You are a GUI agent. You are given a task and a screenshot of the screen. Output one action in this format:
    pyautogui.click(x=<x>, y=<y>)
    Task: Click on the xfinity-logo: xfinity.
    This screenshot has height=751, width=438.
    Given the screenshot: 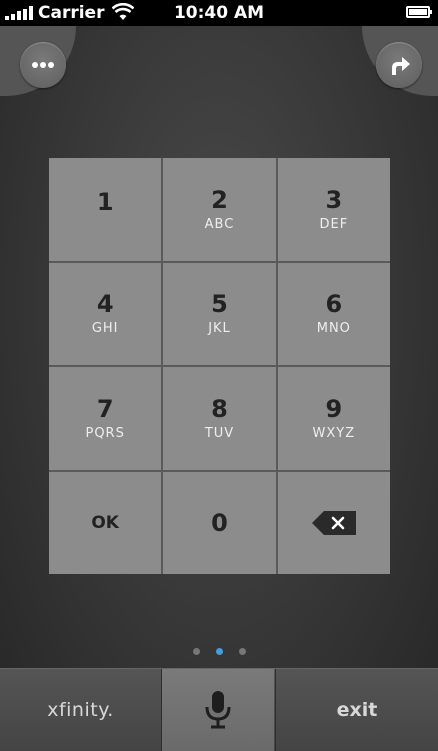 What is the action you would take?
    pyautogui.click(x=80, y=710)
    